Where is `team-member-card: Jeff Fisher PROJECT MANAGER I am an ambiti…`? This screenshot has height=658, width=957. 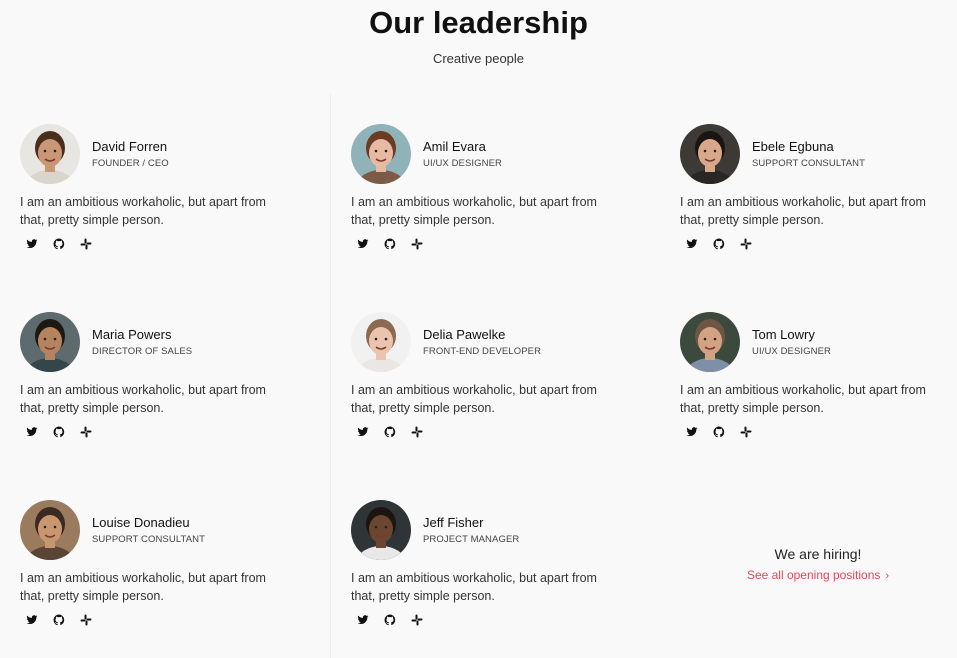
team-member-card: Jeff Fisher PROJECT MANAGER I am an ambiti… is located at coordinates (495, 564).